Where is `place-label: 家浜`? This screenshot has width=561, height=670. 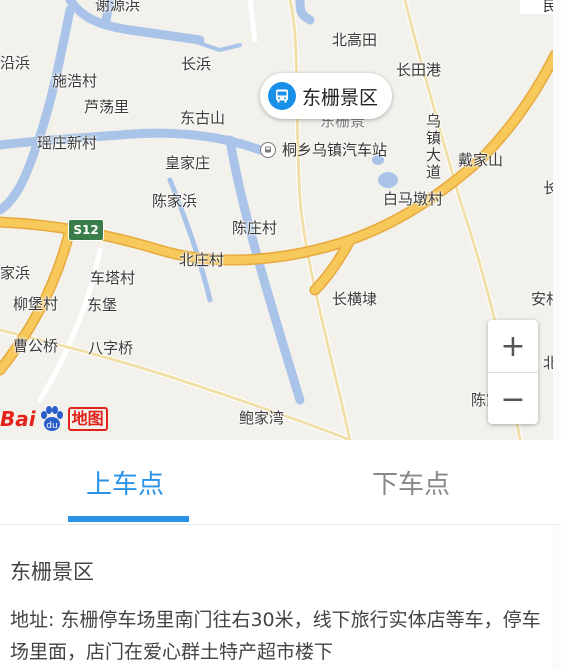 place-label: 家浜 is located at coordinates (15, 273).